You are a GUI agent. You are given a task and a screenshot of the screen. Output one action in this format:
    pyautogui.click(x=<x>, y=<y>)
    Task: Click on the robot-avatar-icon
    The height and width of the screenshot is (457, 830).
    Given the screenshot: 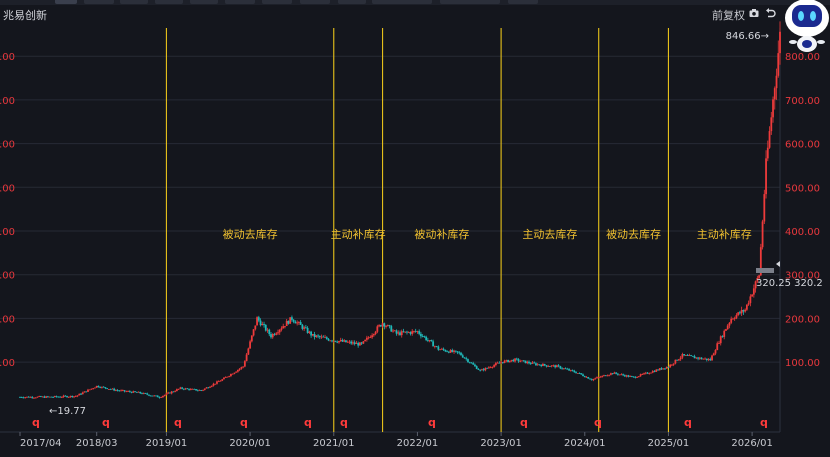 What is the action you would take?
    pyautogui.click(x=807, y=28)
    